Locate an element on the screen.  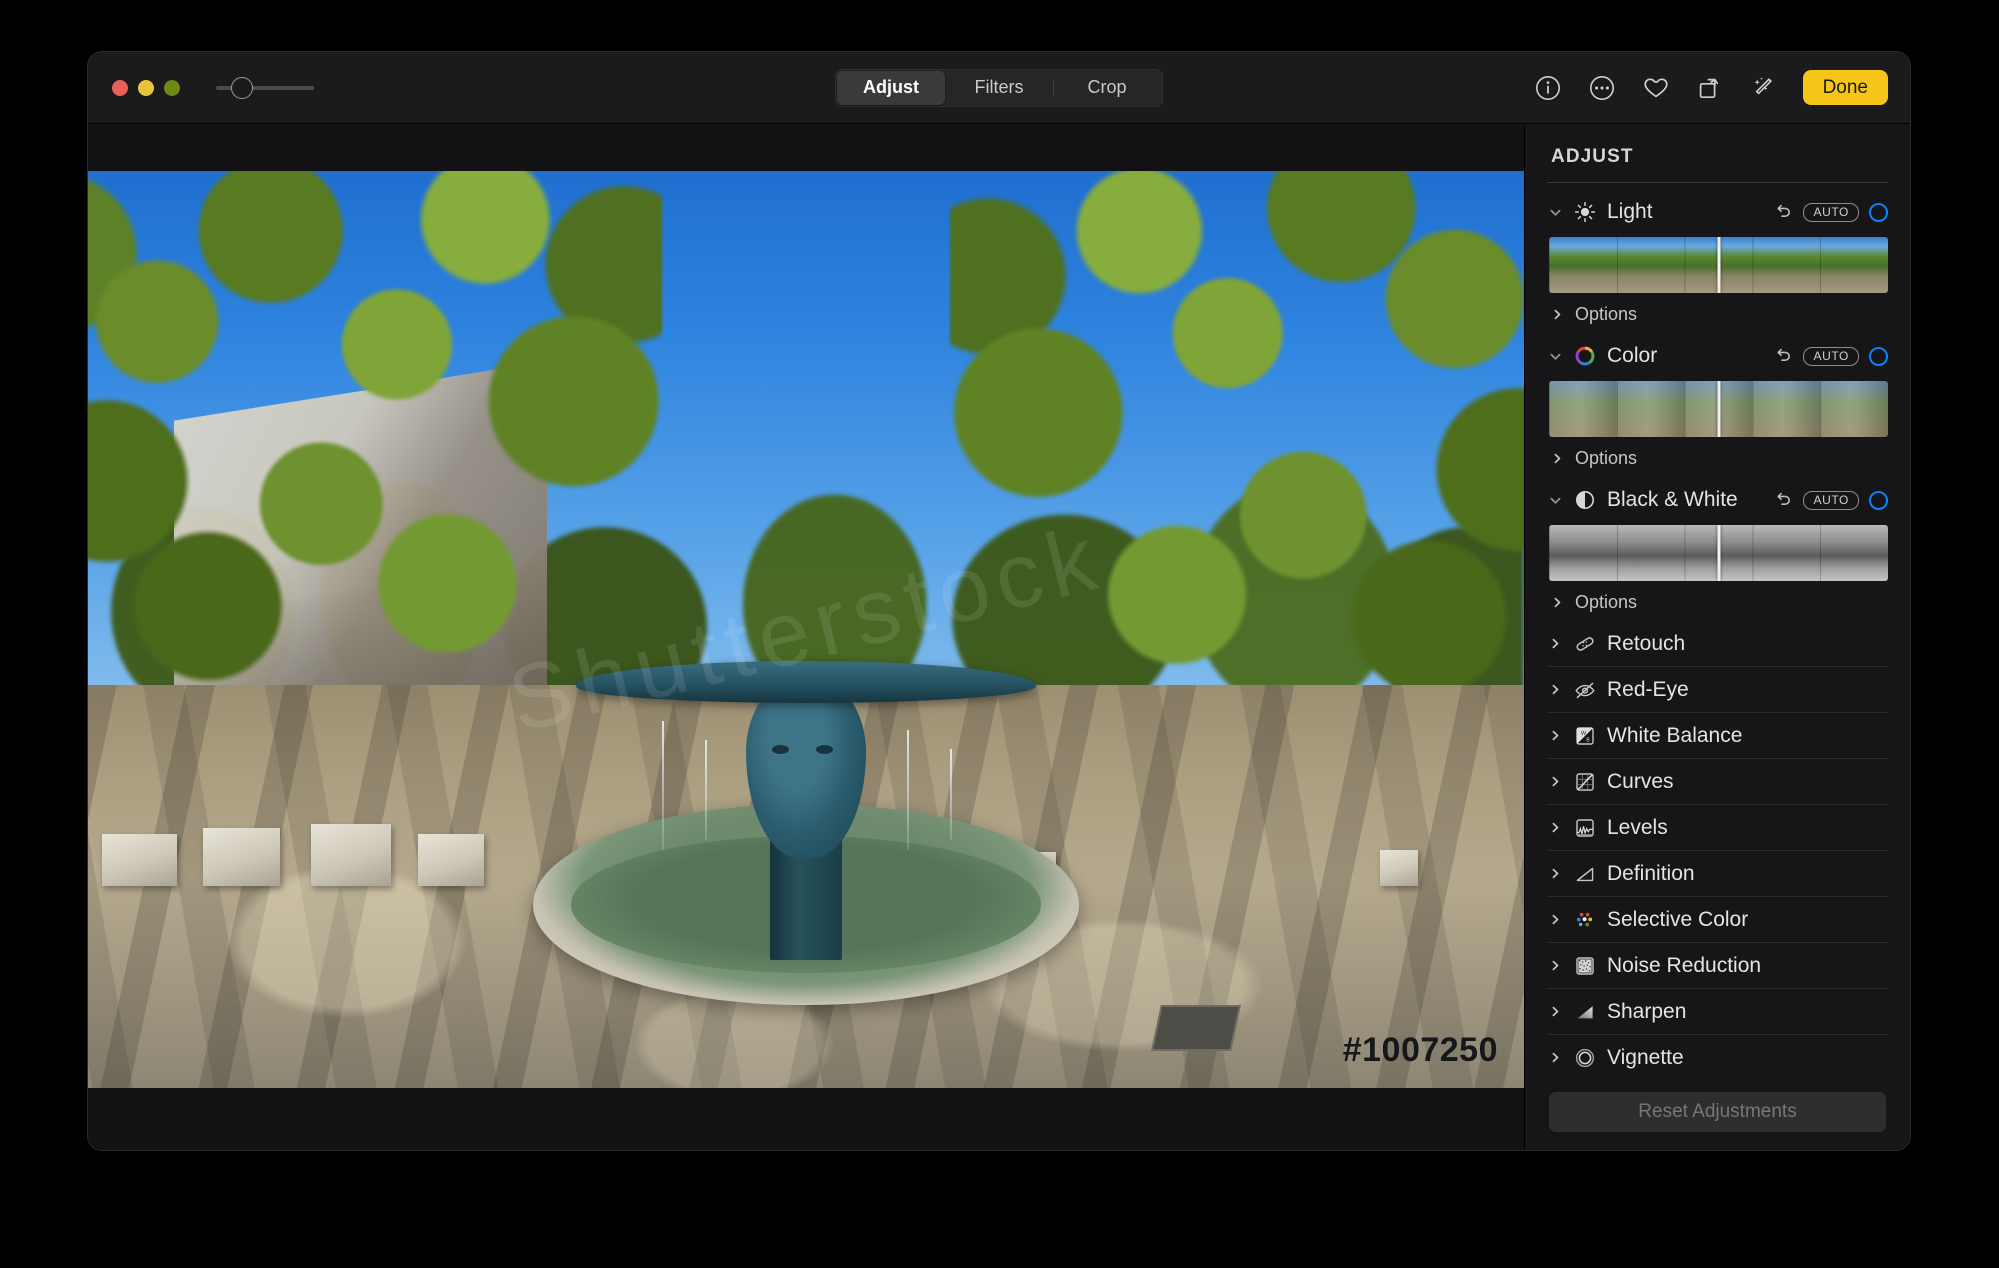
favorite-heart-icon is located at coordinates (1656, 88).